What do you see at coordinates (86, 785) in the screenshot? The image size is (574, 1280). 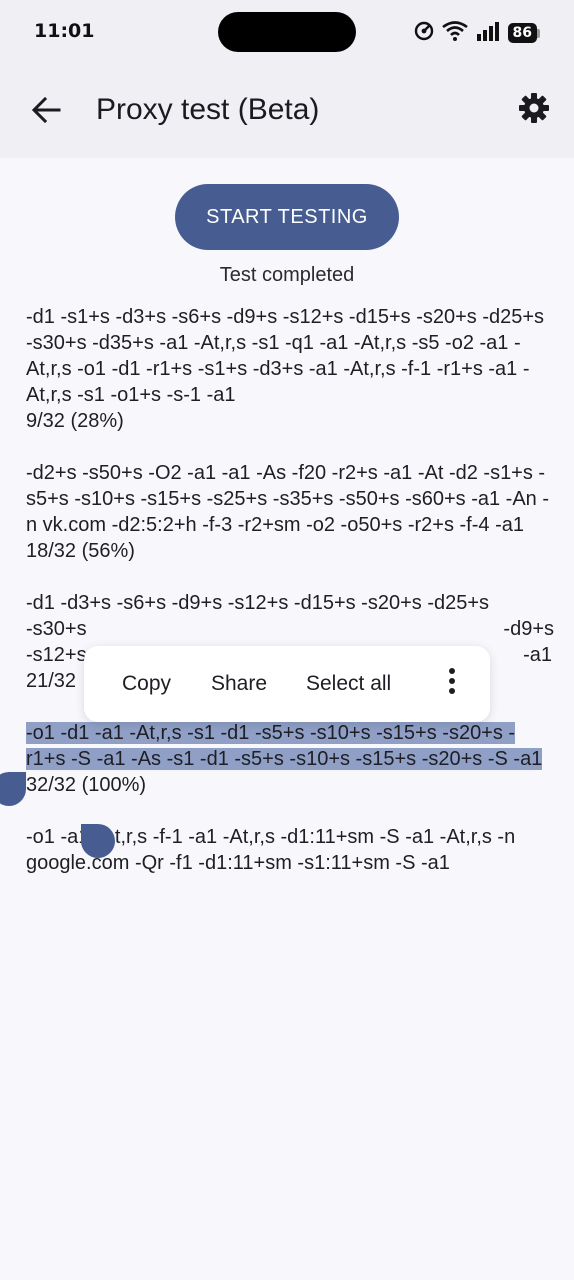 I see `result-score: 32/32 (100%)` at bounding box center [86, 785].